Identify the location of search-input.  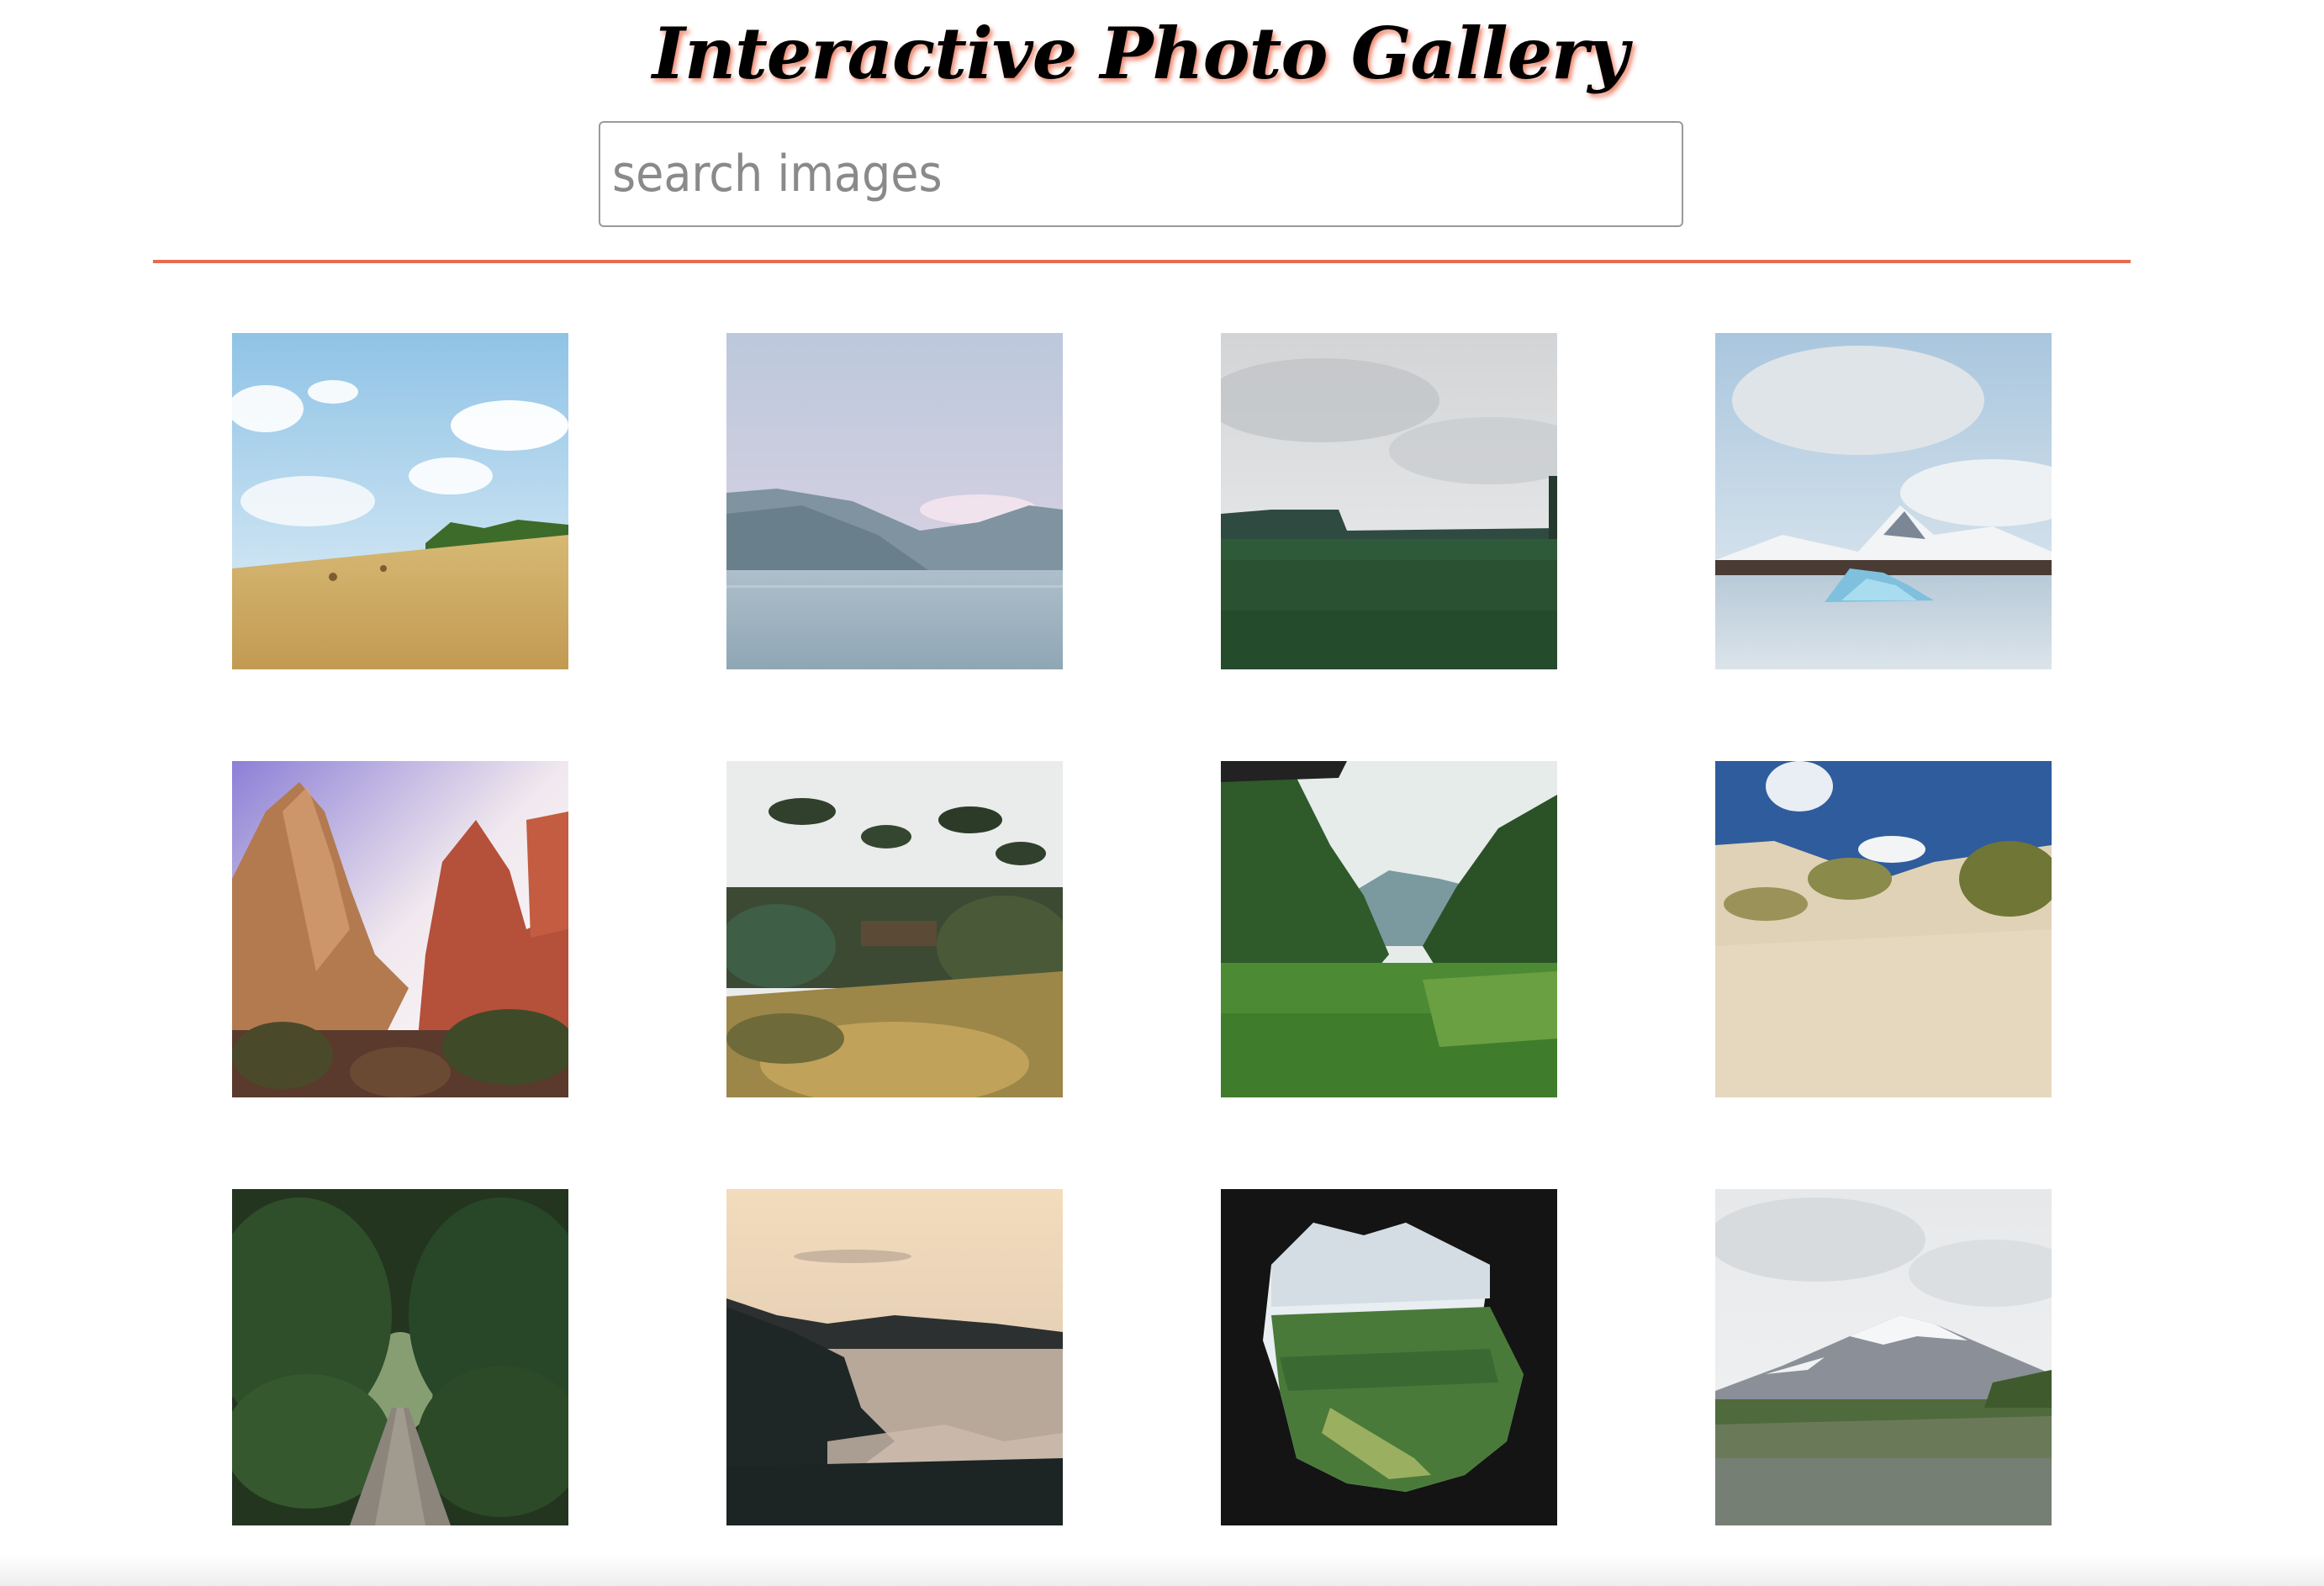
(1141, 174).